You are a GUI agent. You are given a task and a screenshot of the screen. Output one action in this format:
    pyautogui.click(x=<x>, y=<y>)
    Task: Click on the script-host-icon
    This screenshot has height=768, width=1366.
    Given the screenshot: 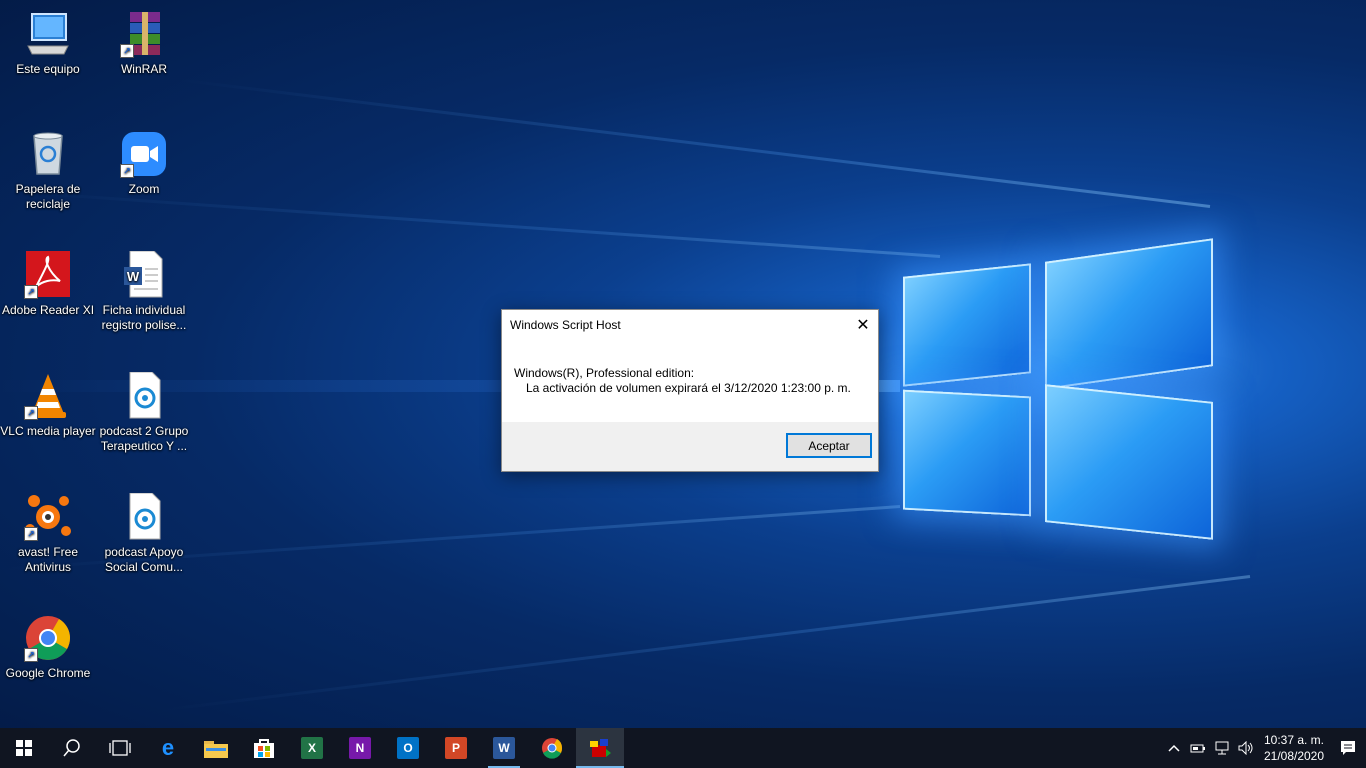 What is the action you would take?
    pyautogui.click(x=600, y=748)
    